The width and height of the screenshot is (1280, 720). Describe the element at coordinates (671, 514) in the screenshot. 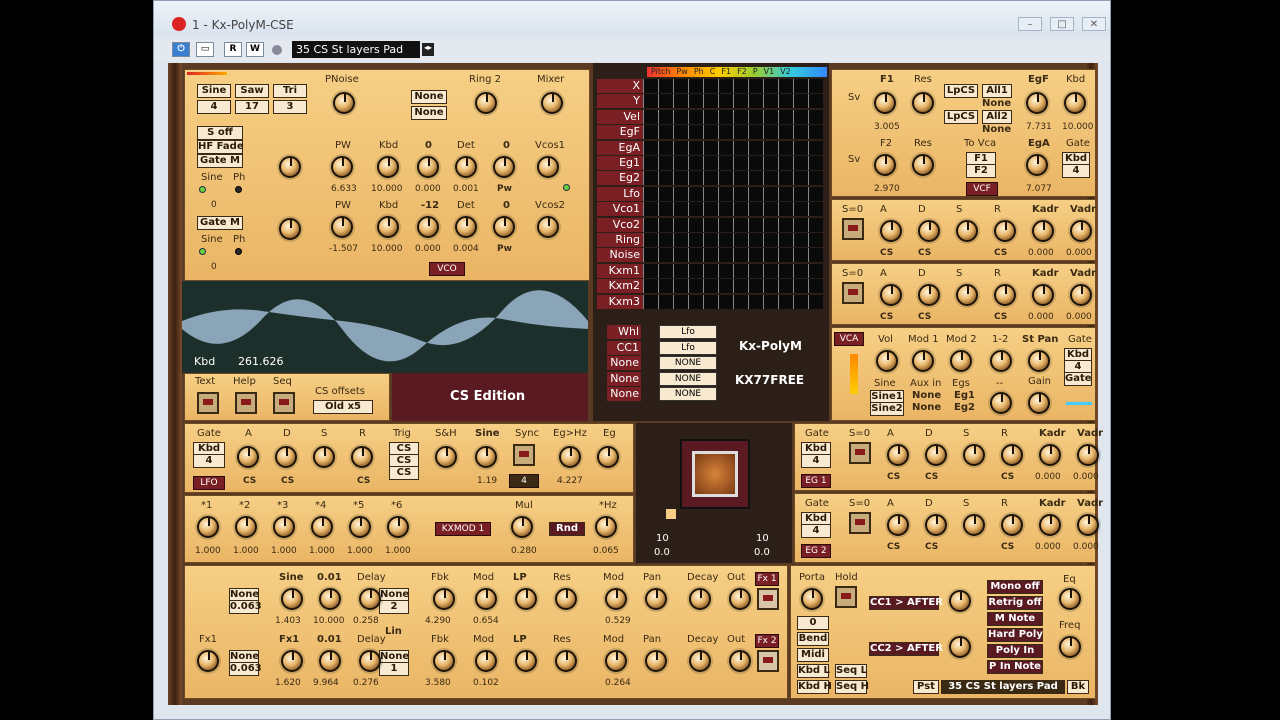

I see `xy-cursor` at that location.